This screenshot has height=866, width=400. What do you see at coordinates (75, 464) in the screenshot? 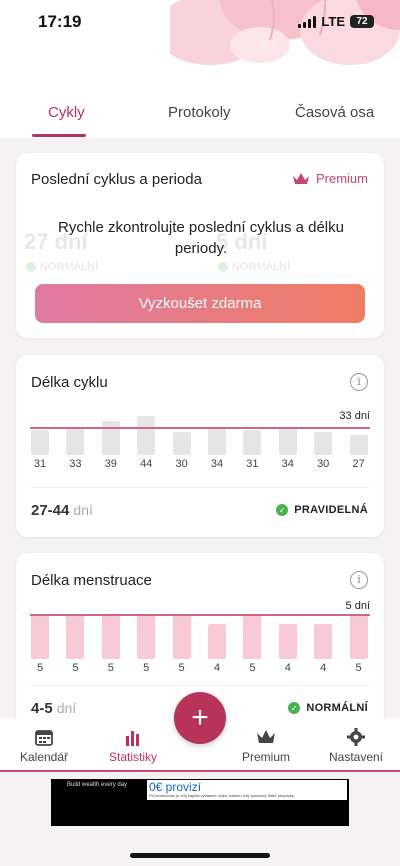
I see `bar-value-label: 33` at bounding box center [75, 464].